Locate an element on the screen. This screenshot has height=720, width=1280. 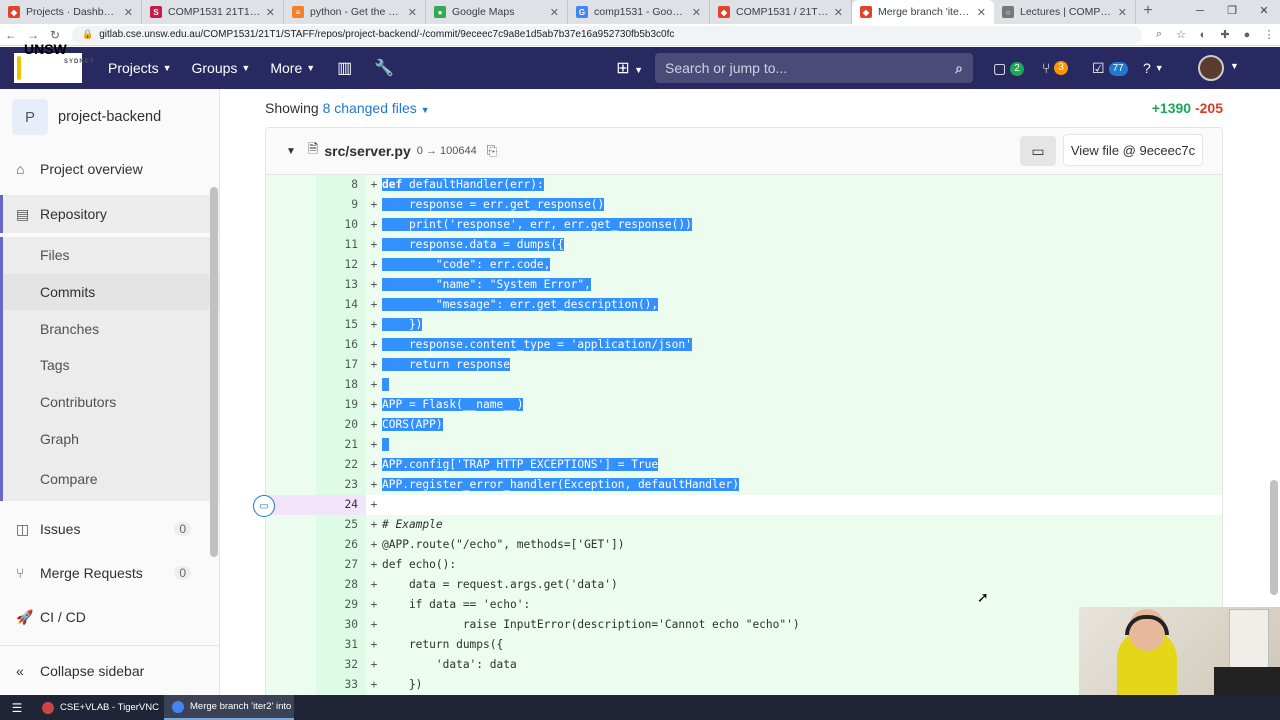
browser-tab-active: ◆Merge branch 'iter2' into 'm✕ is located at coordinates (923, 12).